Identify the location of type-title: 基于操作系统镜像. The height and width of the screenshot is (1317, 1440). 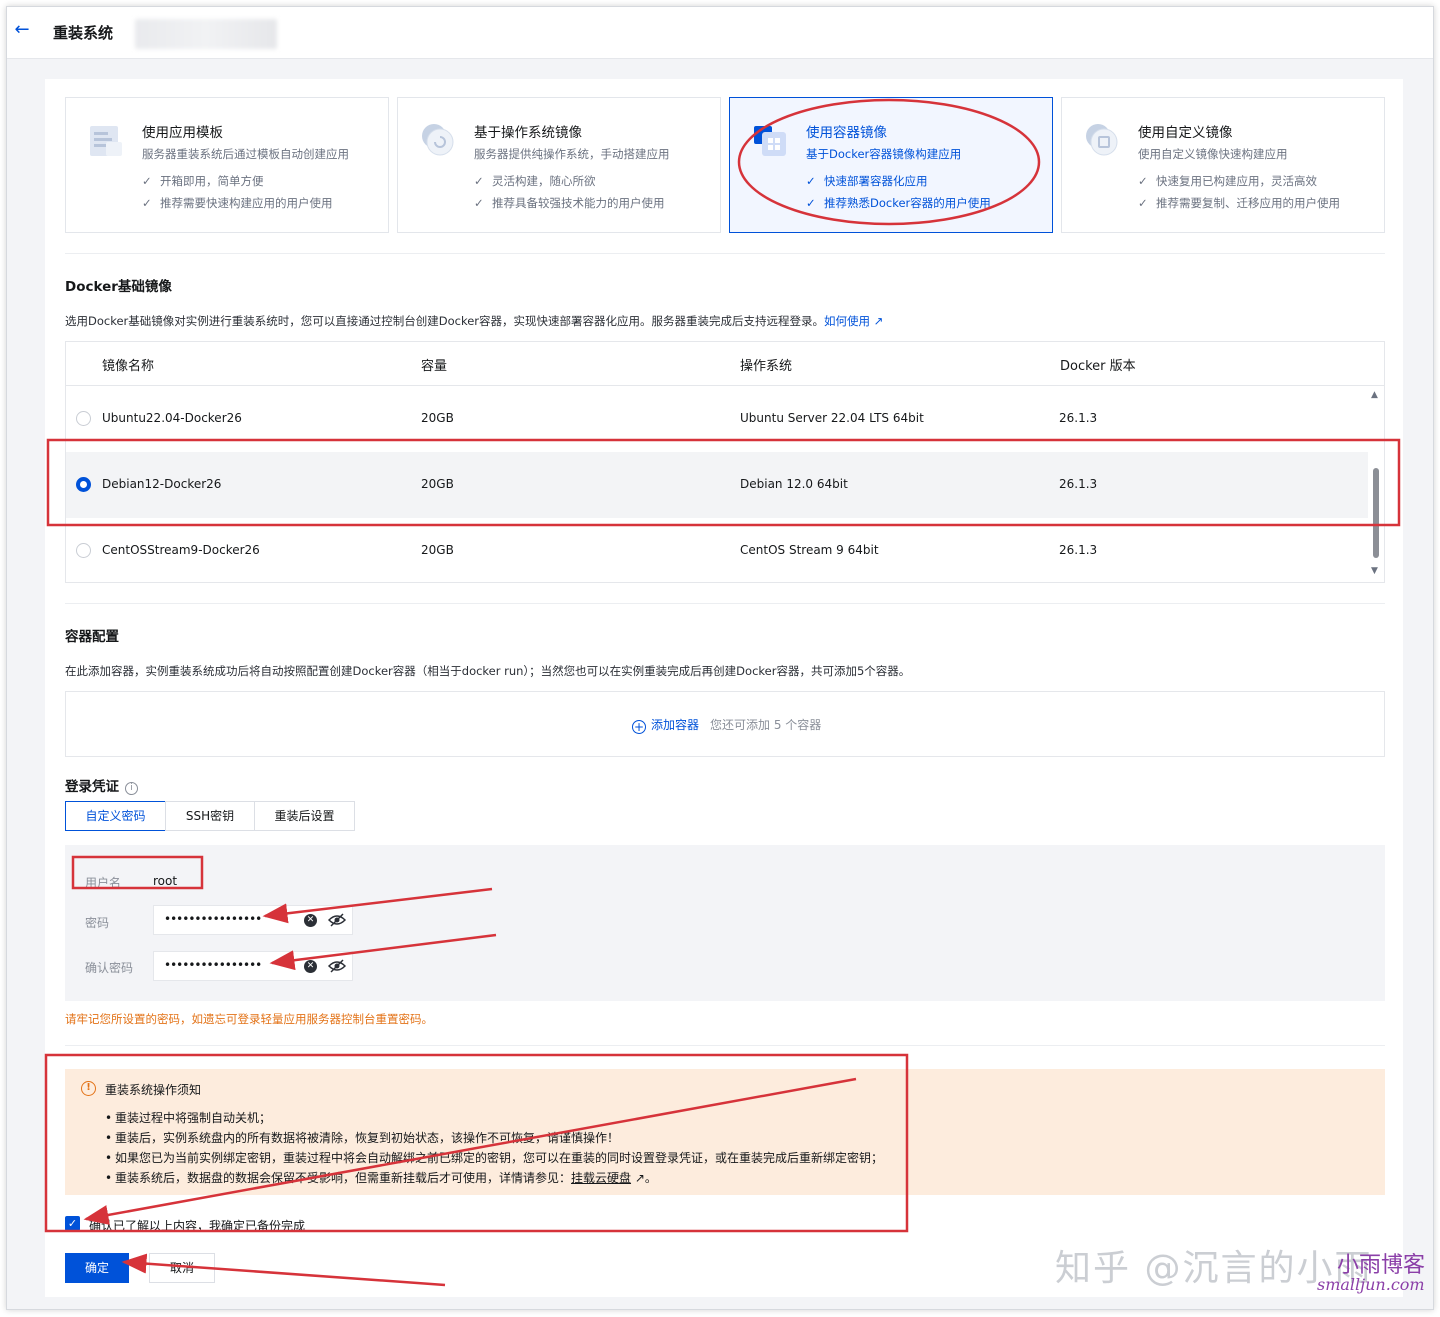
(528, 133).